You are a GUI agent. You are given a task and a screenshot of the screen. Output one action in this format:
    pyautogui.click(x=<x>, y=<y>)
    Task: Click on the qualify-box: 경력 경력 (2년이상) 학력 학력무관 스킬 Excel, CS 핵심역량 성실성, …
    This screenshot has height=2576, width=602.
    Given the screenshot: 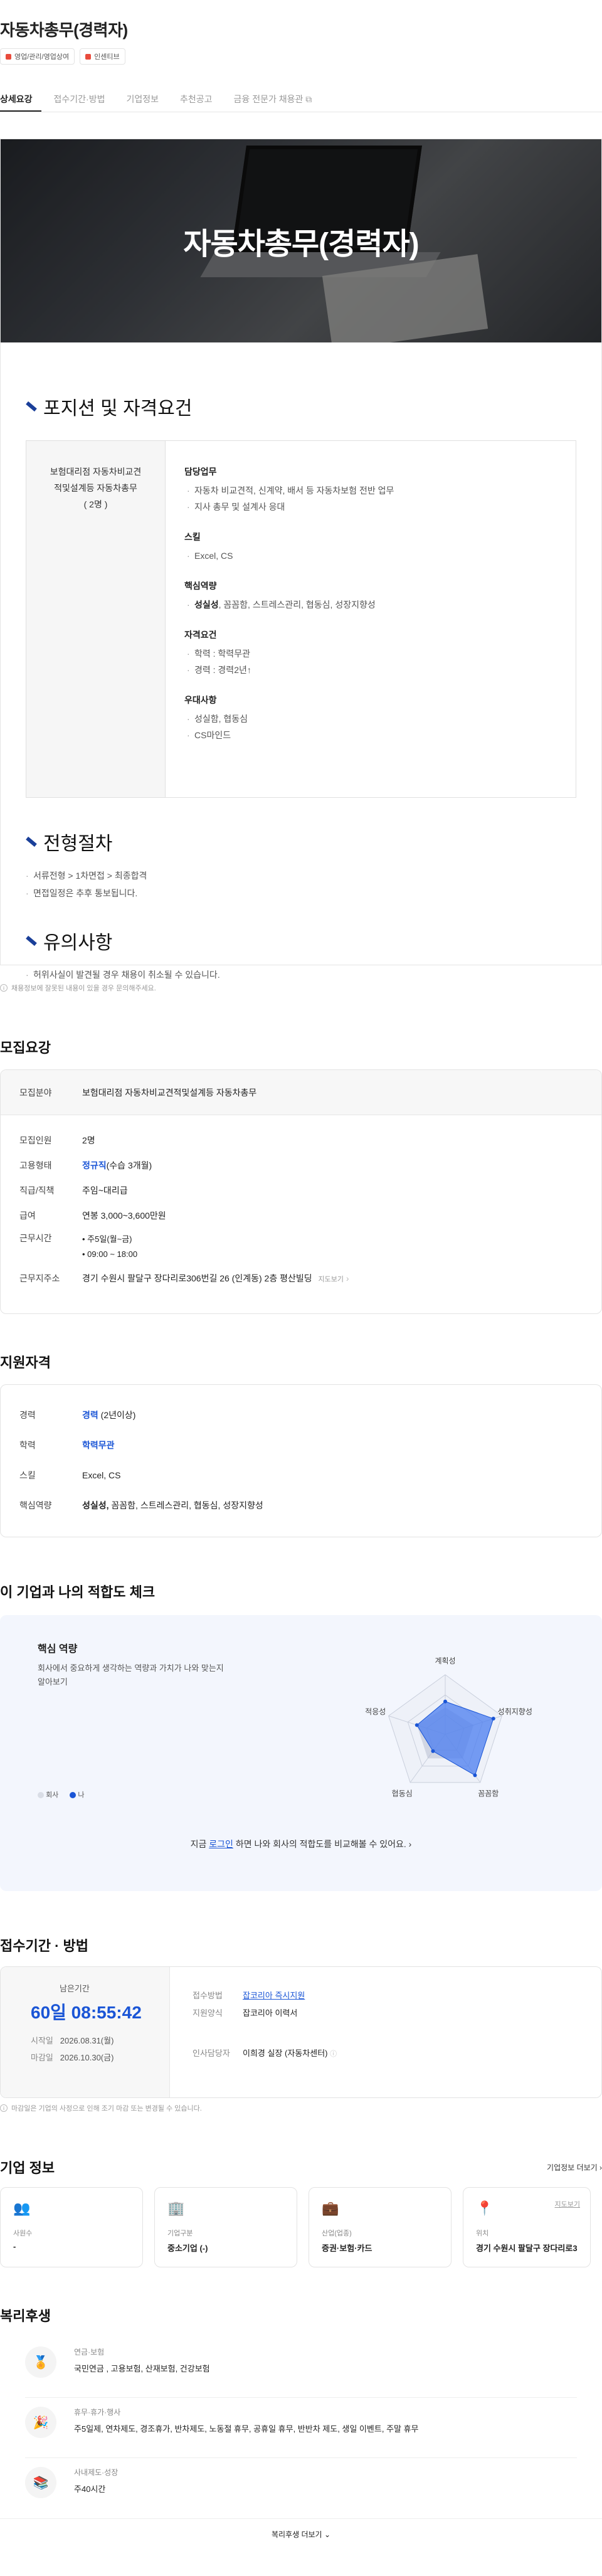 What is the action you would take?
    pyautogui.click(x=301, y=1460)
    